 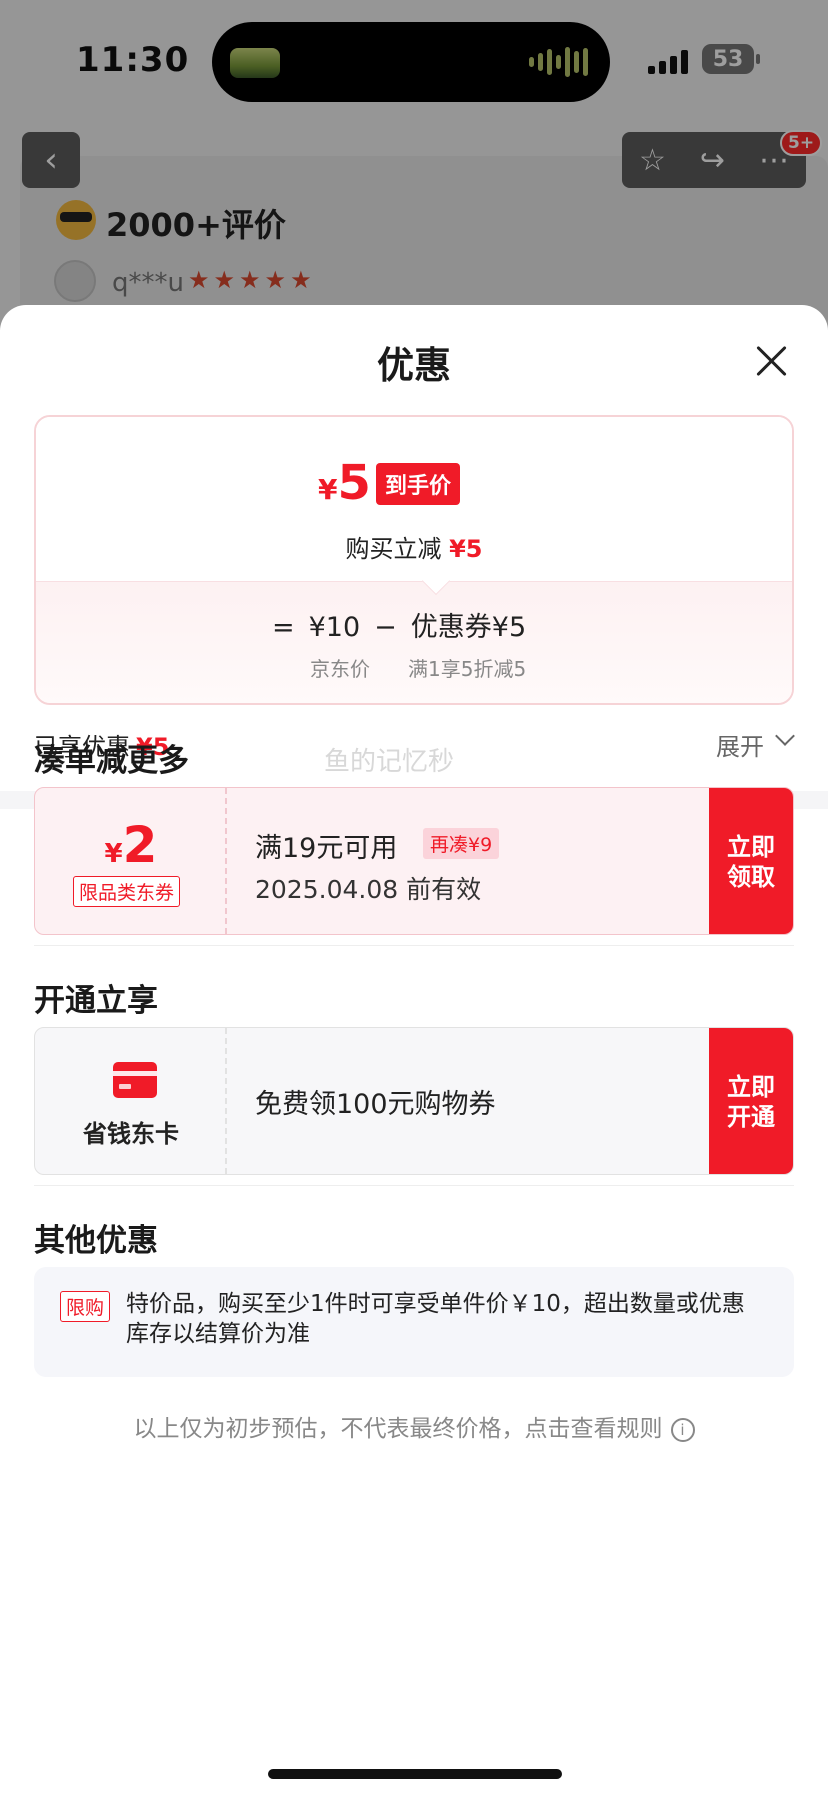 I want to click on coupon-category-tag: 限品类东券, so click(x=127, y=891).